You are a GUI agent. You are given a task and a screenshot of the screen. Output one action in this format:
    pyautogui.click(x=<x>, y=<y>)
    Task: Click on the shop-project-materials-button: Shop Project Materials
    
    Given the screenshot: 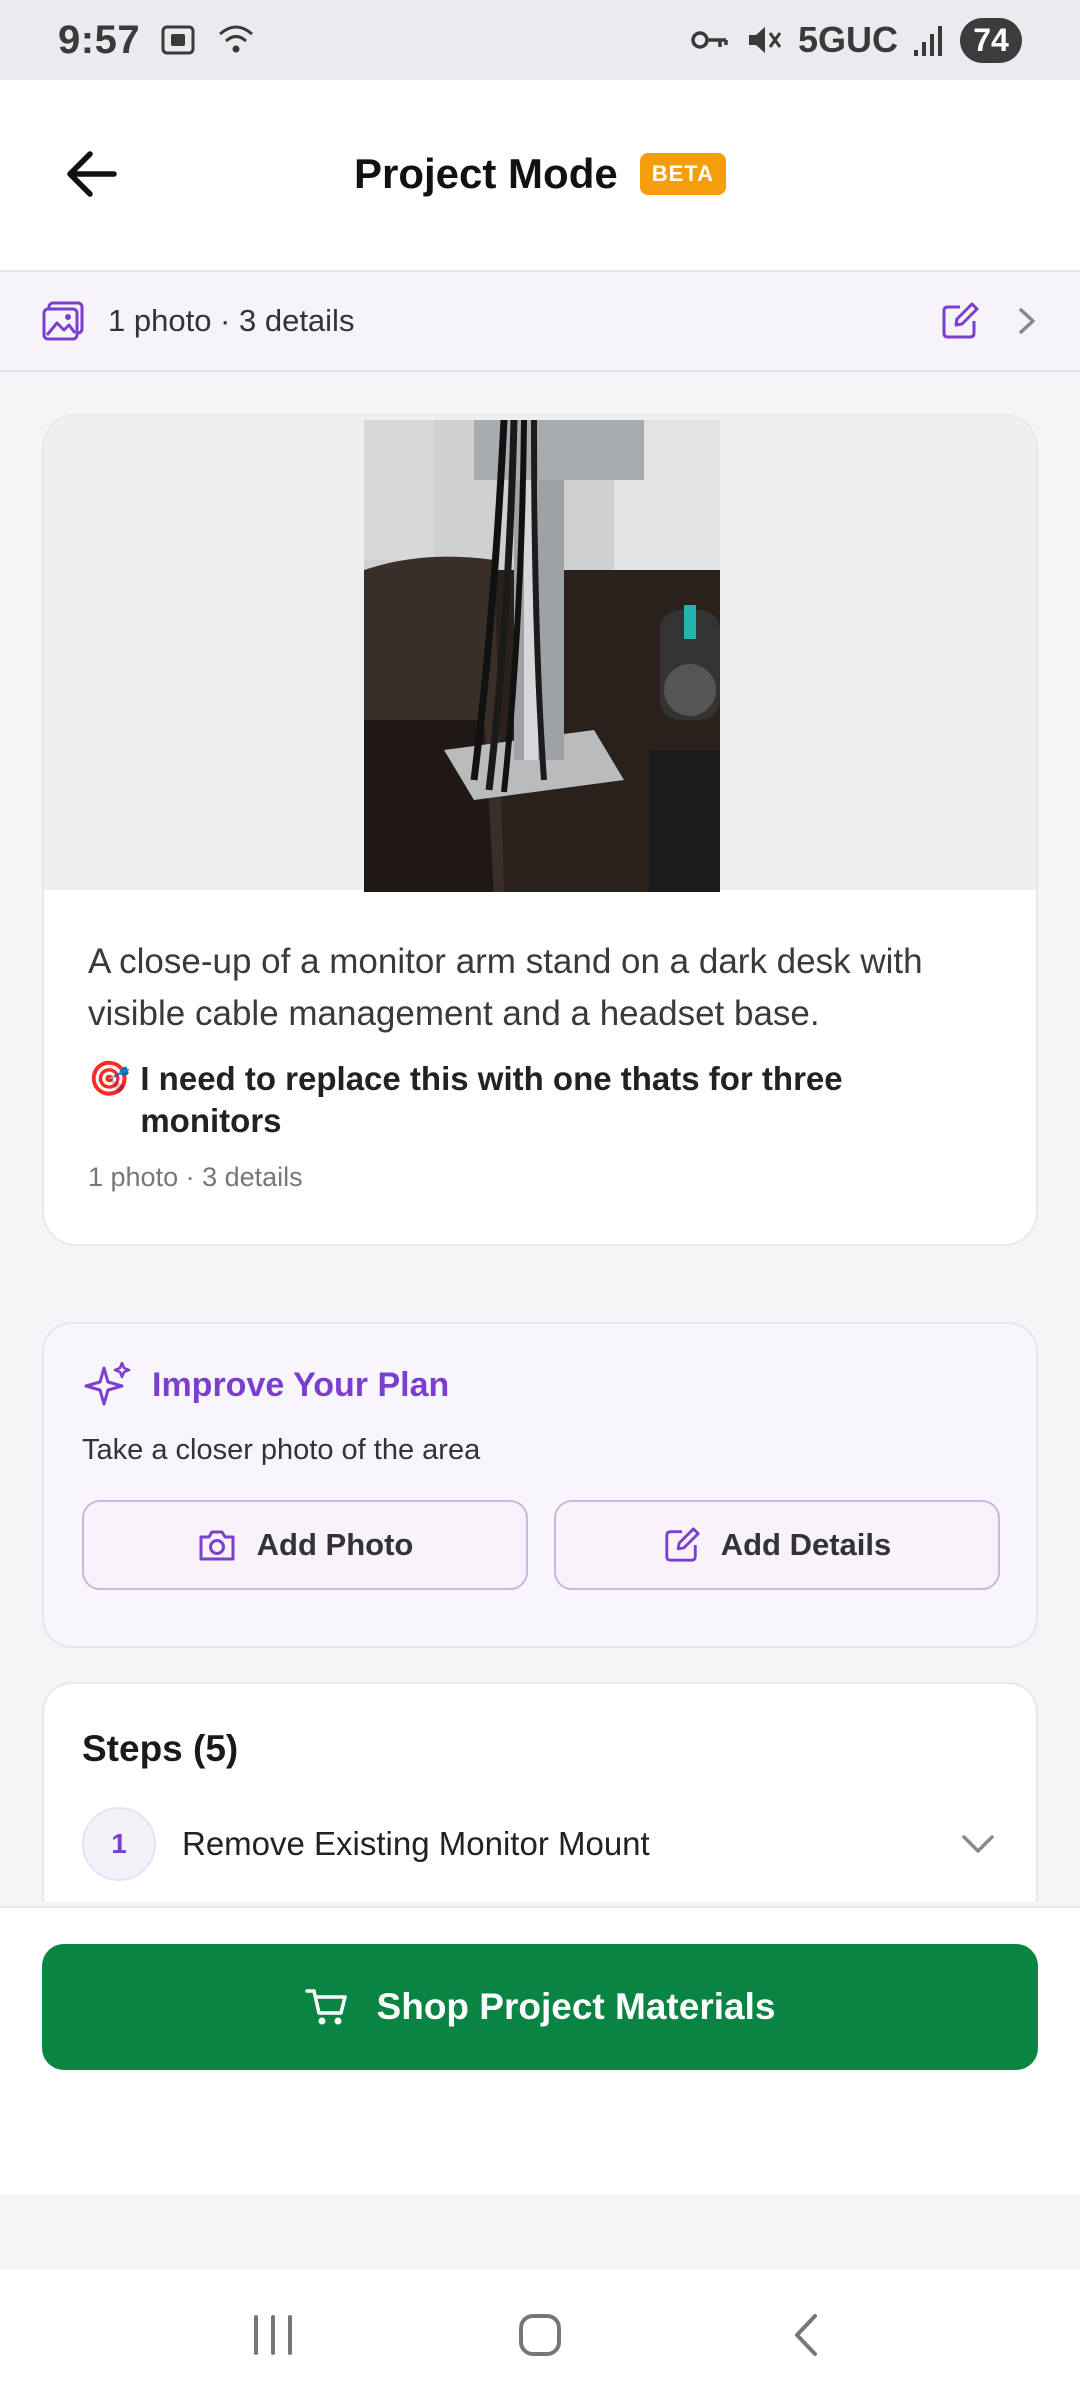 What is the action you would take?
    pyautogui.click(x=540, y=2007)
    